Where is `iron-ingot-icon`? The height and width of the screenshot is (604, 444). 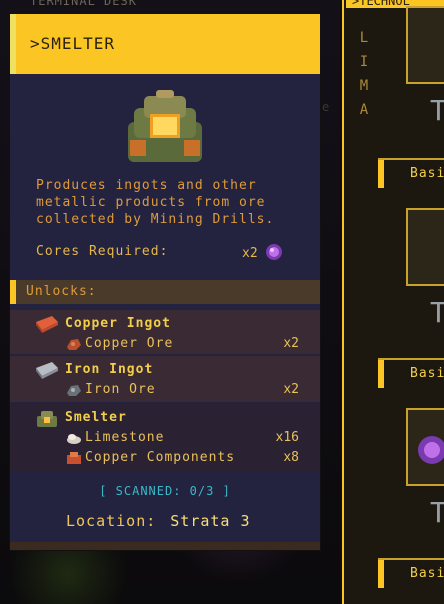 iron-ingot-icon is located at coordinates (47, 370).